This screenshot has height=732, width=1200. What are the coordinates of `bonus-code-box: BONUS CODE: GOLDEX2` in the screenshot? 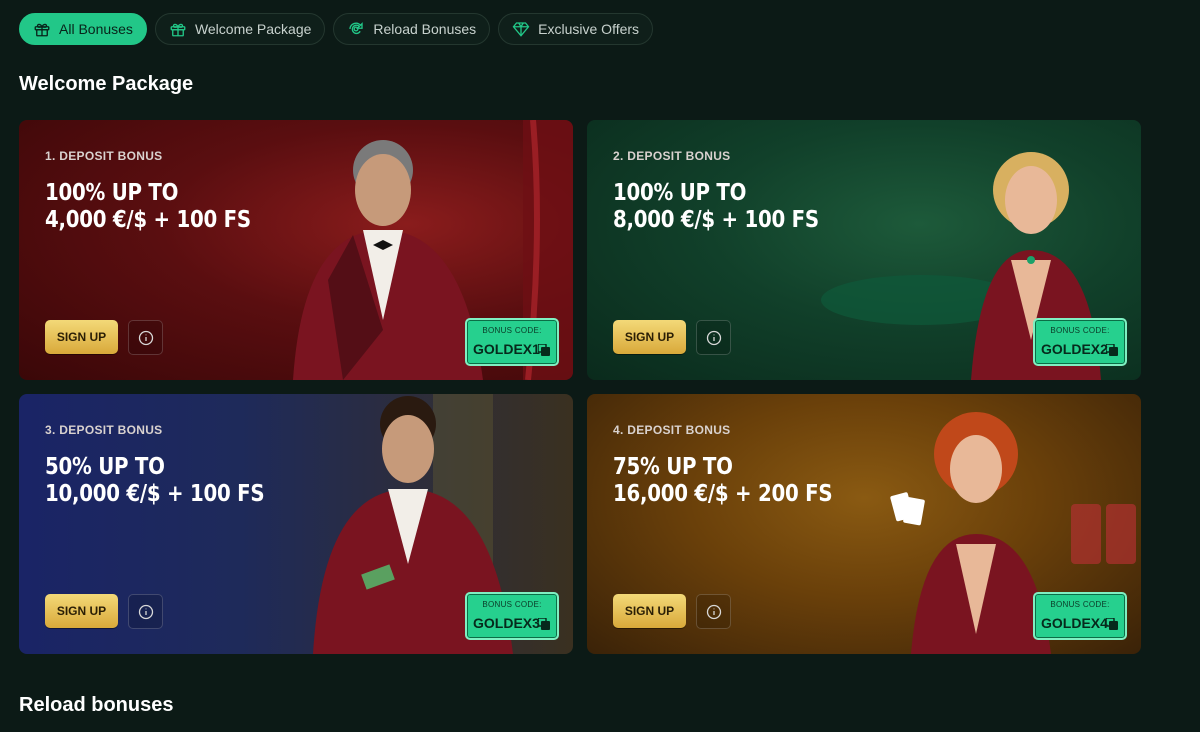 It's located at (1080, 342).